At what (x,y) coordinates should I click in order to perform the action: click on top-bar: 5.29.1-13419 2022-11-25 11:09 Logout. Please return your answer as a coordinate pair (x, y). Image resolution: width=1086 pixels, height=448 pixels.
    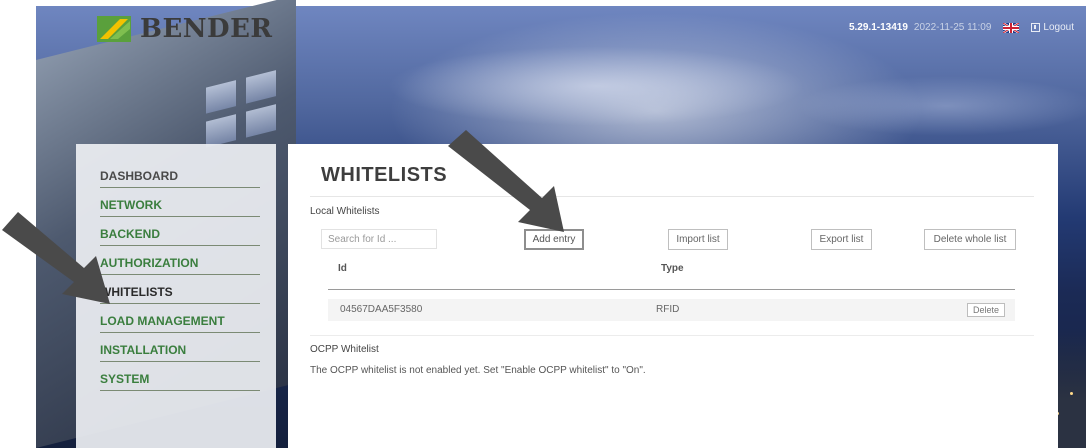
    Looking at the image, I should click on (961, 27).